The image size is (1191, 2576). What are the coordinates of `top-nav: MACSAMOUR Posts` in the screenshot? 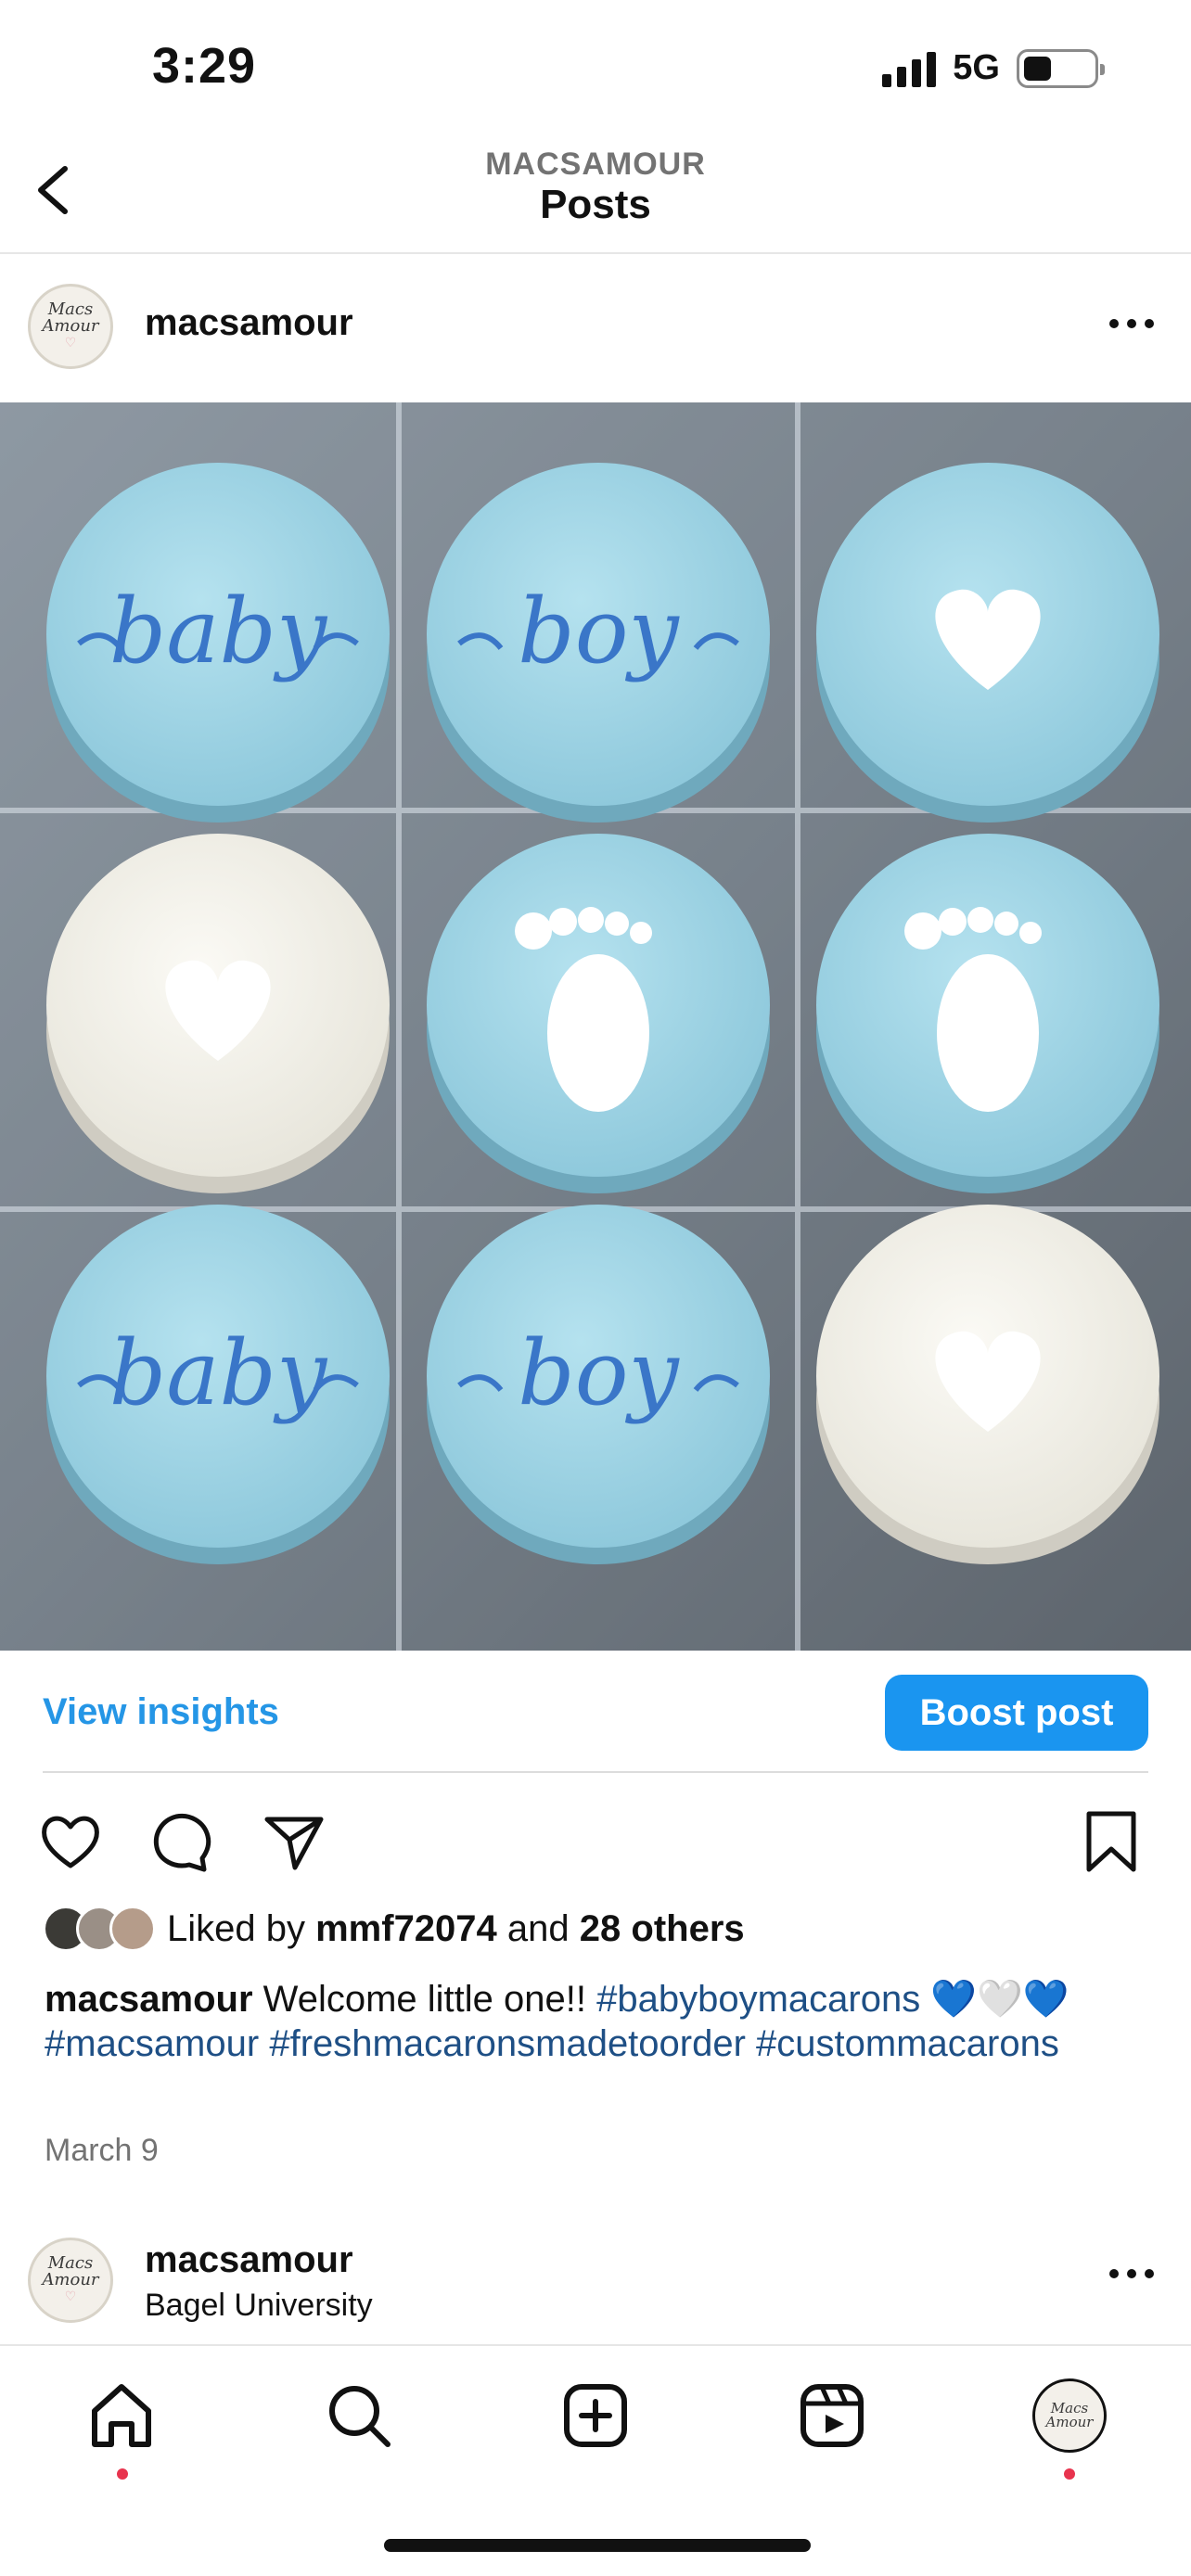 It's located at (595, 196).